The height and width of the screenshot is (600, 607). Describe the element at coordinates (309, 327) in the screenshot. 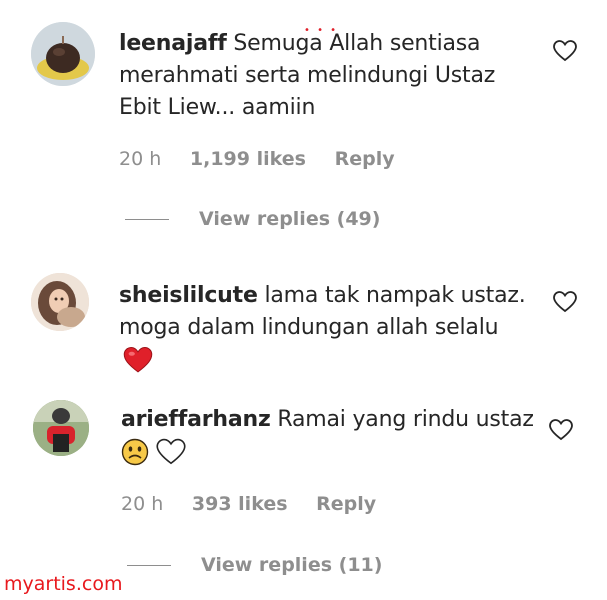

I see `comment-line-2: moga dalam lindungan allah selalu` at that location.